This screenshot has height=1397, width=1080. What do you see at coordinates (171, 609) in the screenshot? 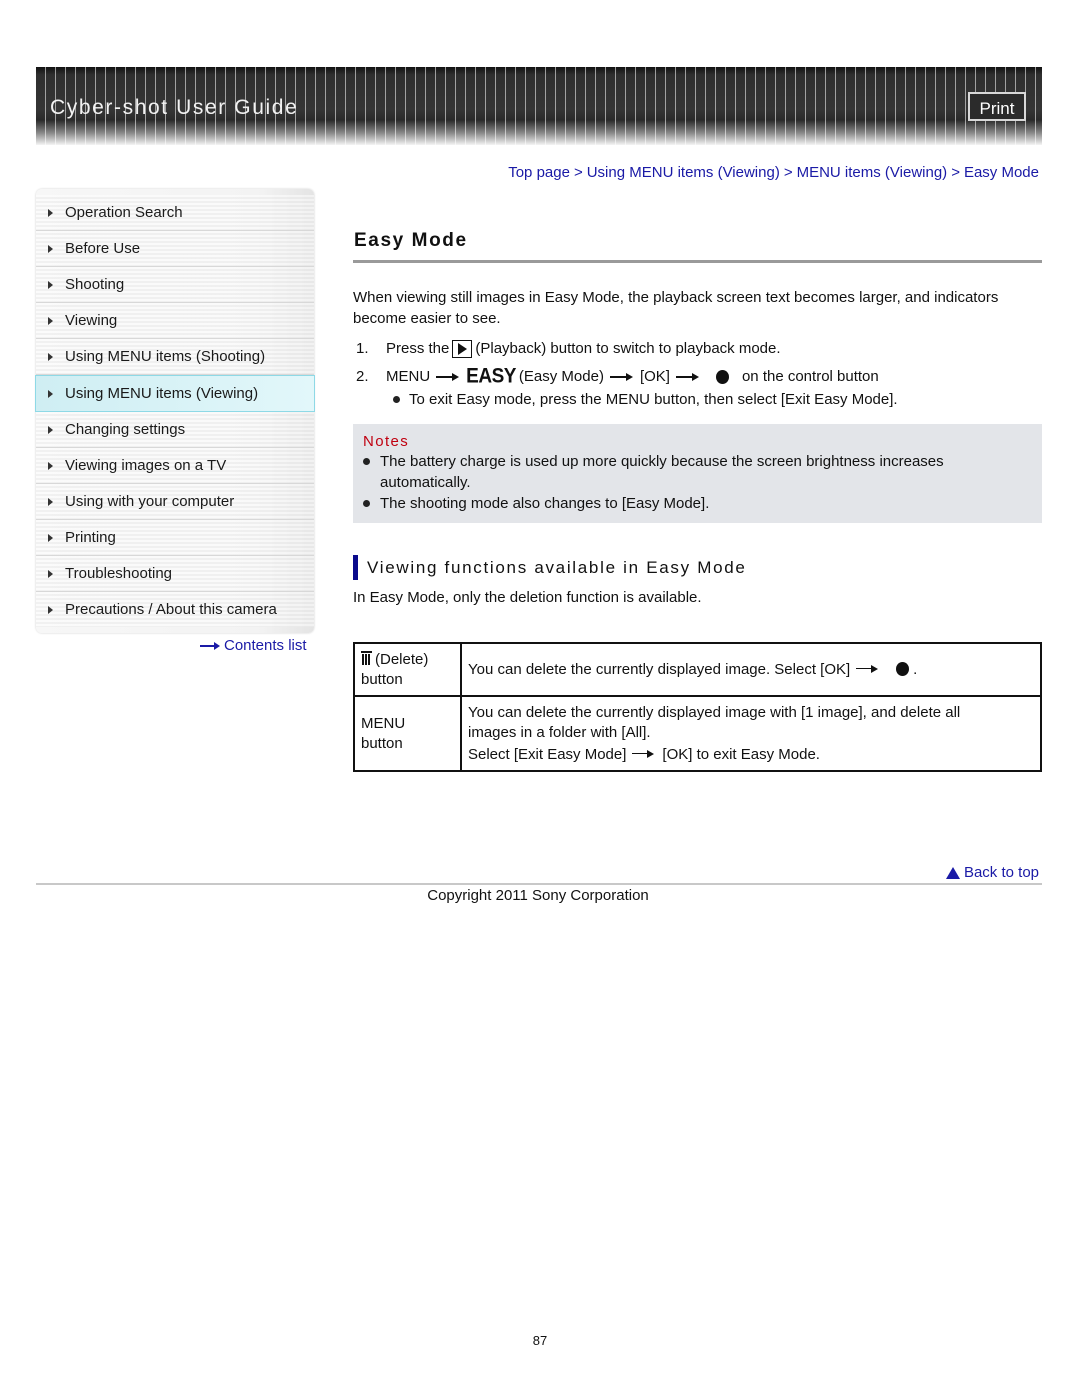
I see `sidebar-item-label: Precautions / About this camera` at bounding box center [171, 609].